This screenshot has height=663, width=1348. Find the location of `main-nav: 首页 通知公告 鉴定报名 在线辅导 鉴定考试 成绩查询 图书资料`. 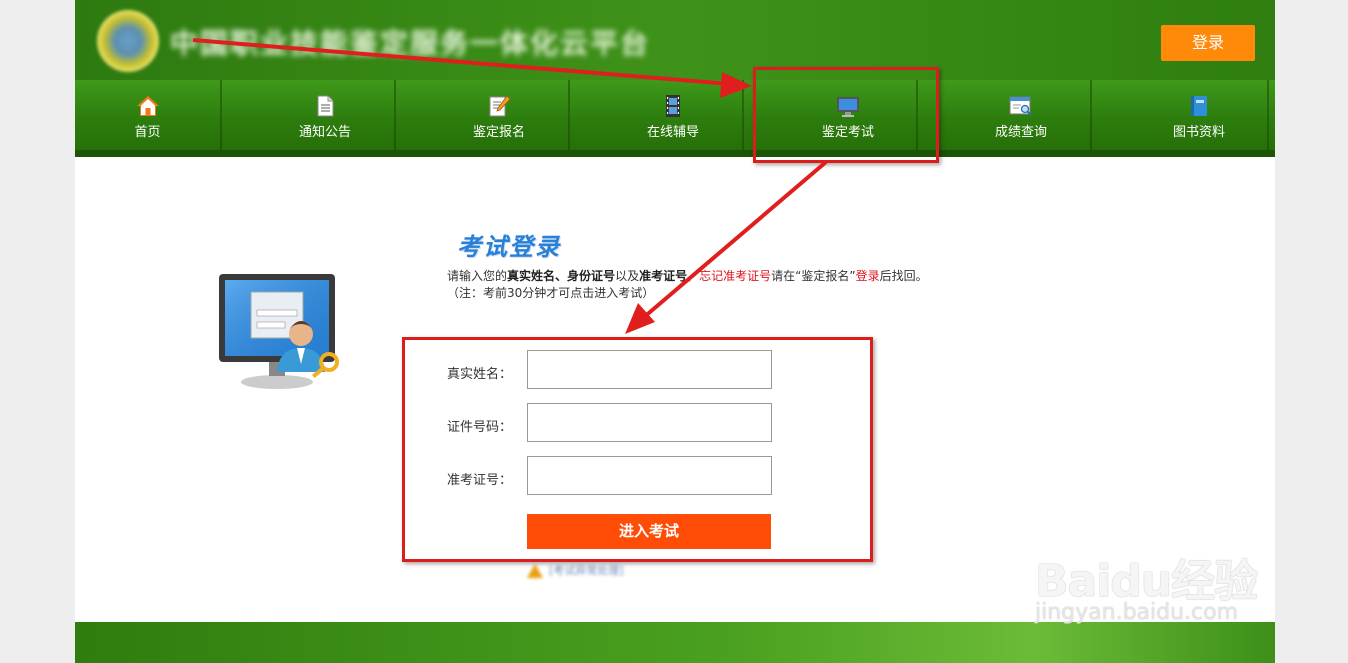

main-nav: 首页 通知公告 鉴定报名 在线辅导 鉴定考试 成绩查询 图书资料 is located at coordinates (675, 115).